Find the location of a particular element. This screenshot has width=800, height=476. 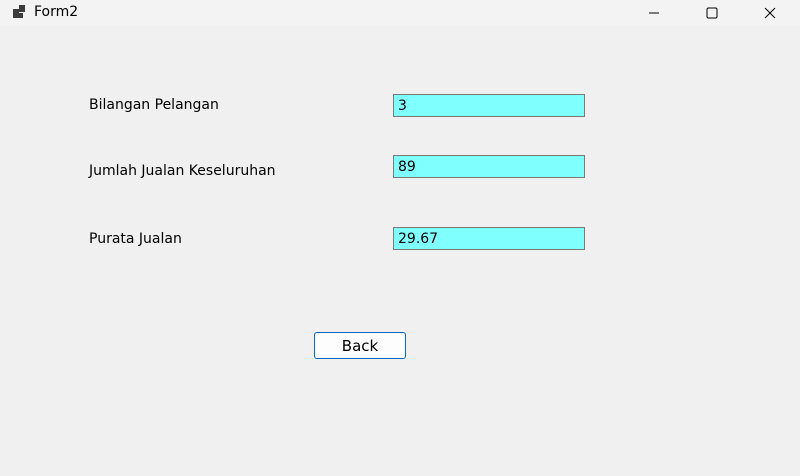

maximize-button is located at coordinates (712, 13).